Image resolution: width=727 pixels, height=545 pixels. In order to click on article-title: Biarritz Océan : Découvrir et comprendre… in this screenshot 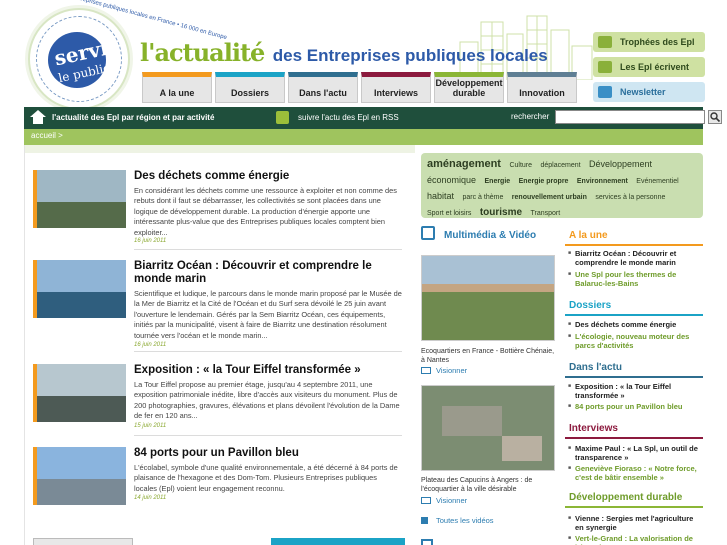, I will do `click(269, 273)`.